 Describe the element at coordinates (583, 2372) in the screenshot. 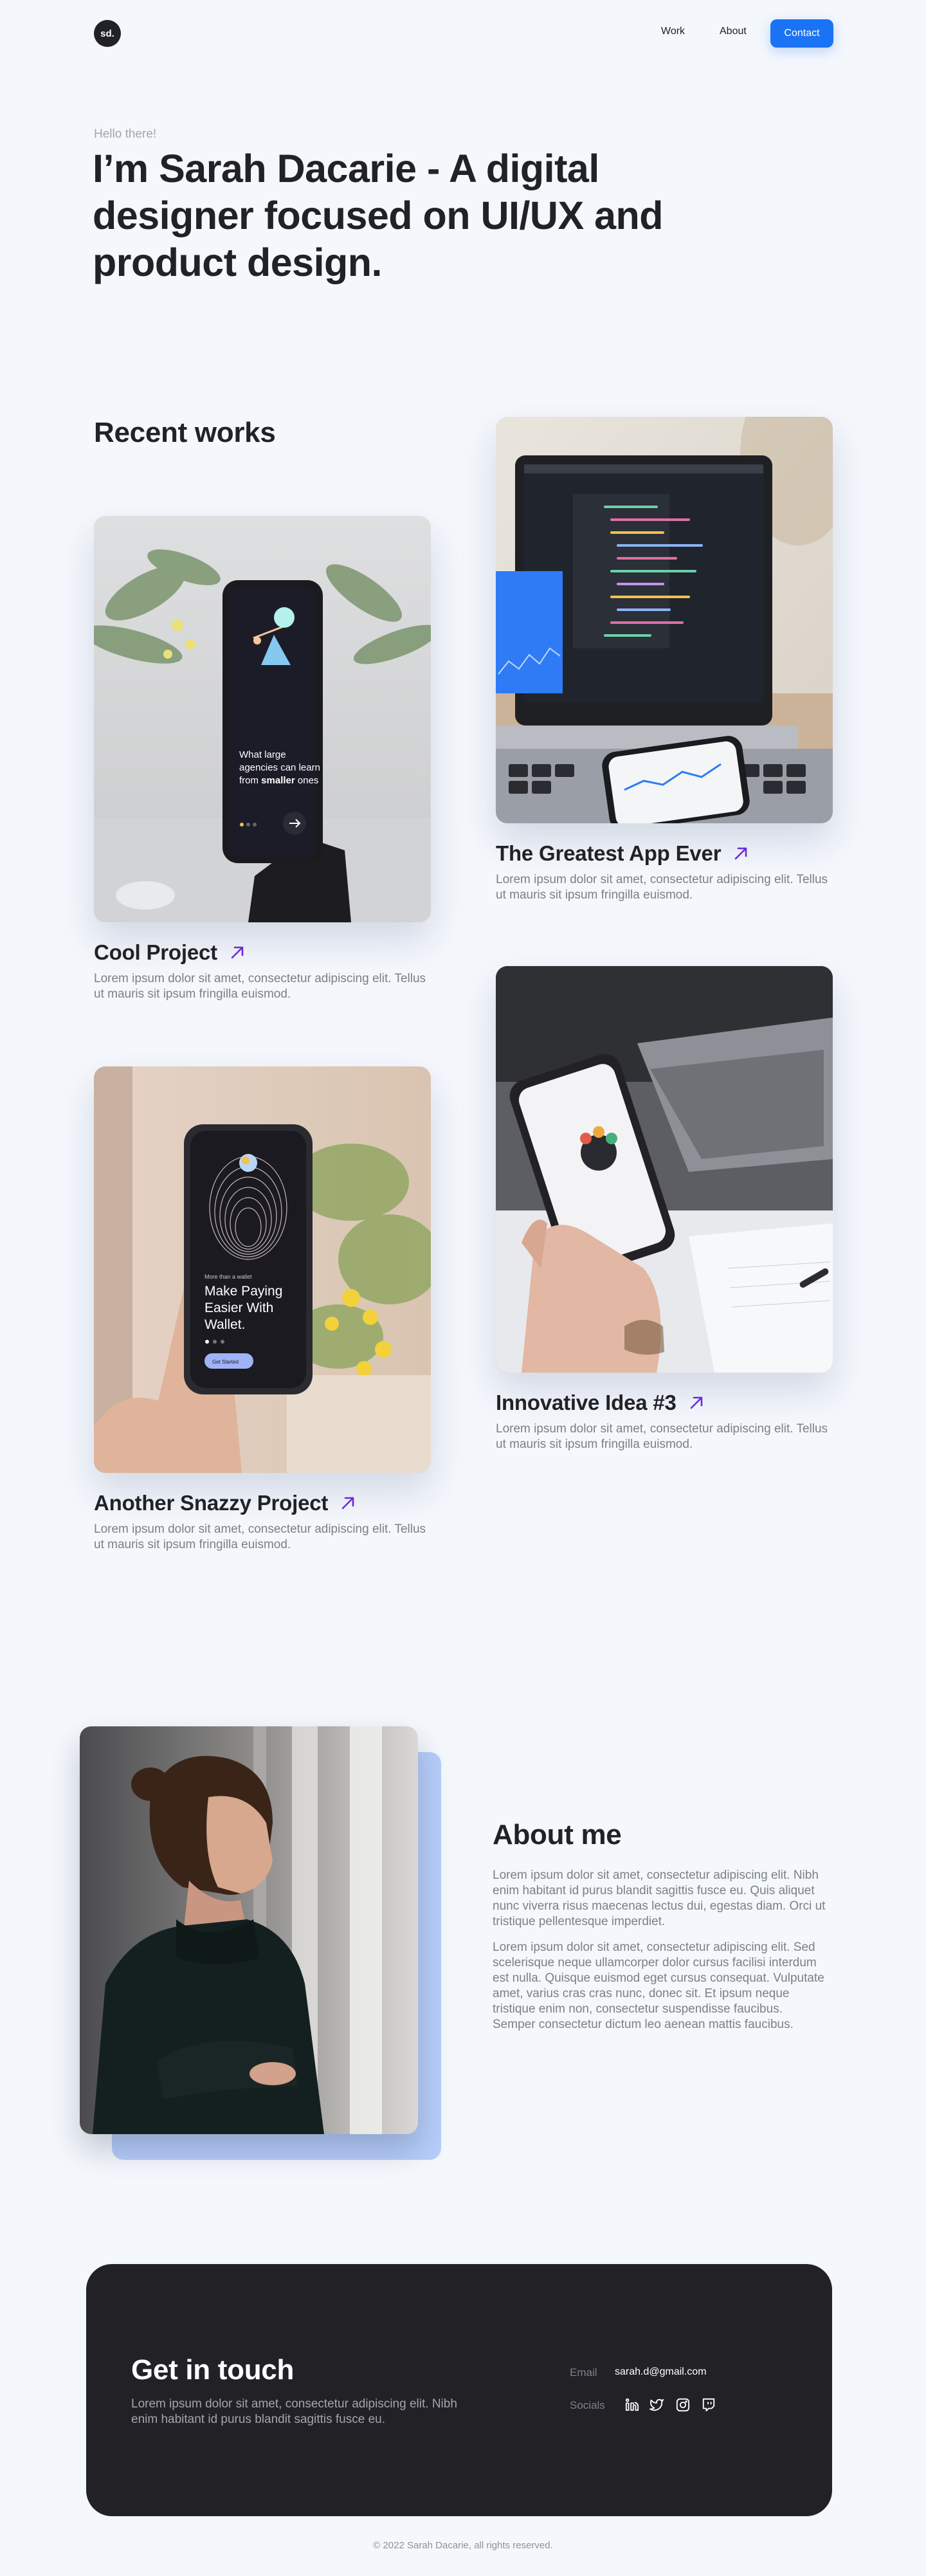

I see `email-label: Email` at that location.